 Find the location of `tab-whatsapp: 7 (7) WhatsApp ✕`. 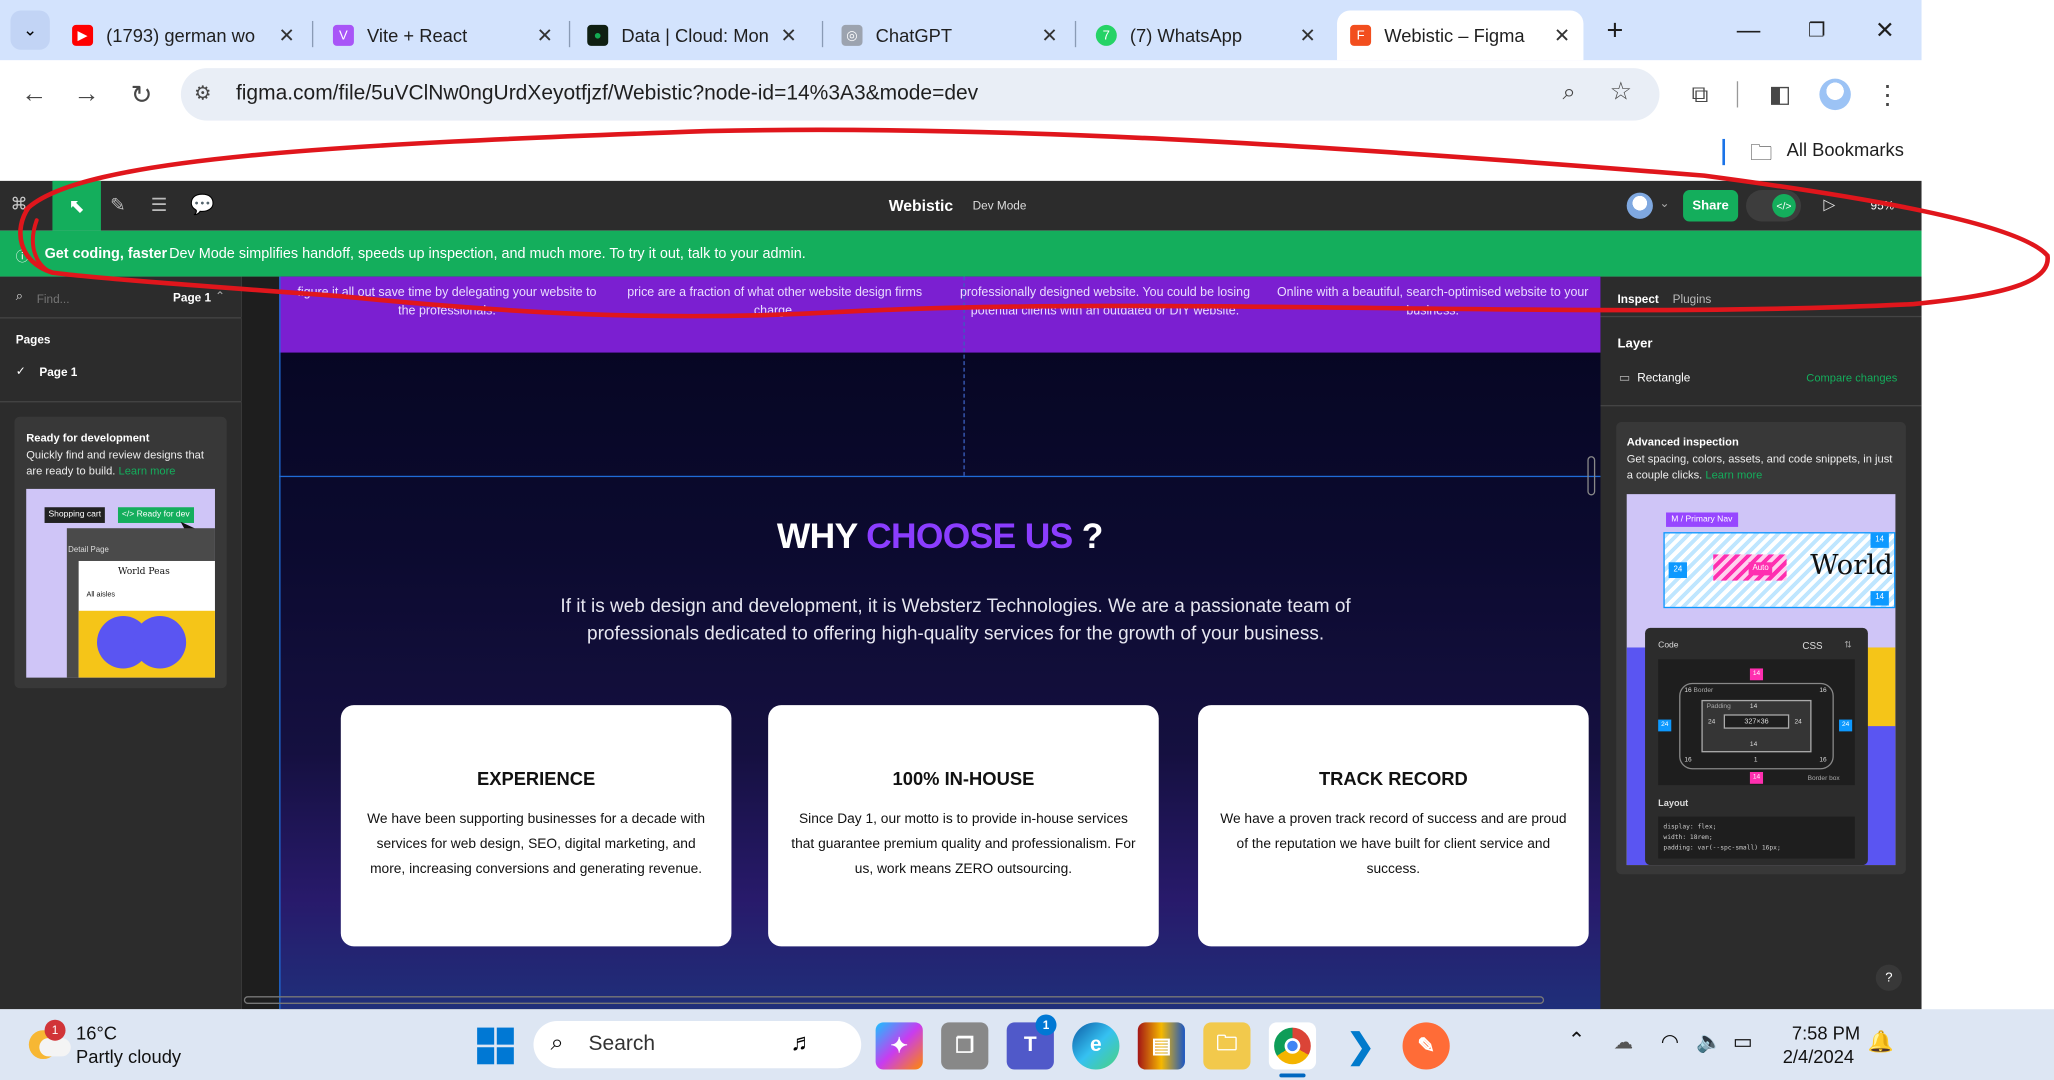

tab-whatsapp: 7 (7) WhatsApp ✕ is located at coordinates (1206, 35).